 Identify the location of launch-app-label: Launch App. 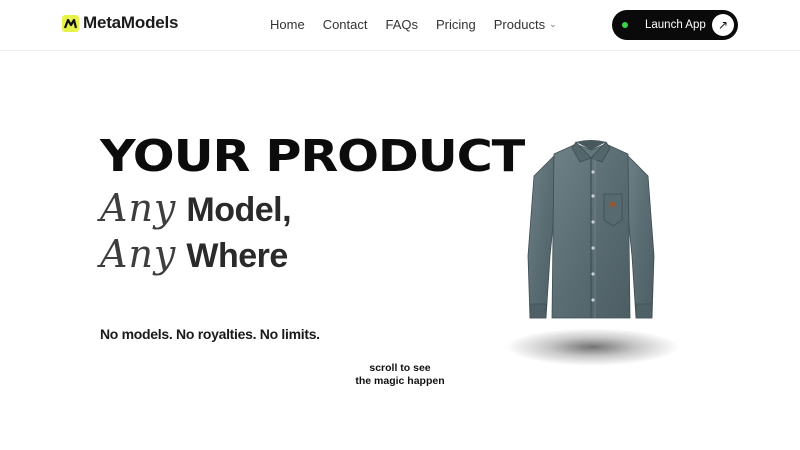
(675, 25).